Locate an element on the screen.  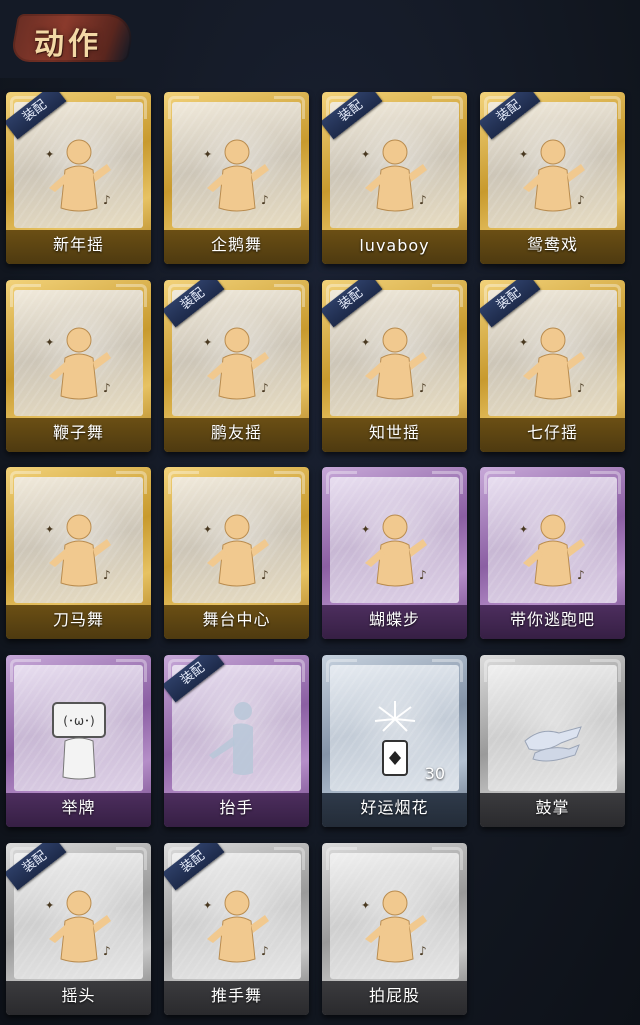
emote-card: ♪ ✦ 刀马舞 is located at coordinates (78, 553).